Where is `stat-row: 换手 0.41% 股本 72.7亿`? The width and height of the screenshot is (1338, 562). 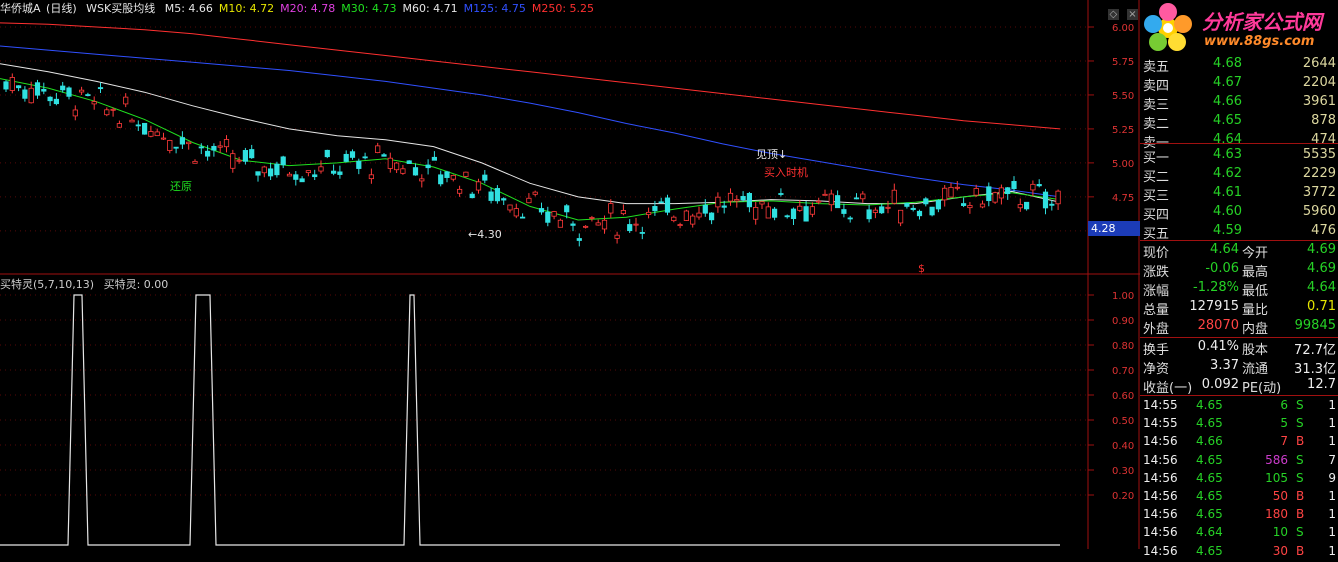 stat-row: 换手 0.41% 股本 72.7亿 is located at coordinates (1239, 348).